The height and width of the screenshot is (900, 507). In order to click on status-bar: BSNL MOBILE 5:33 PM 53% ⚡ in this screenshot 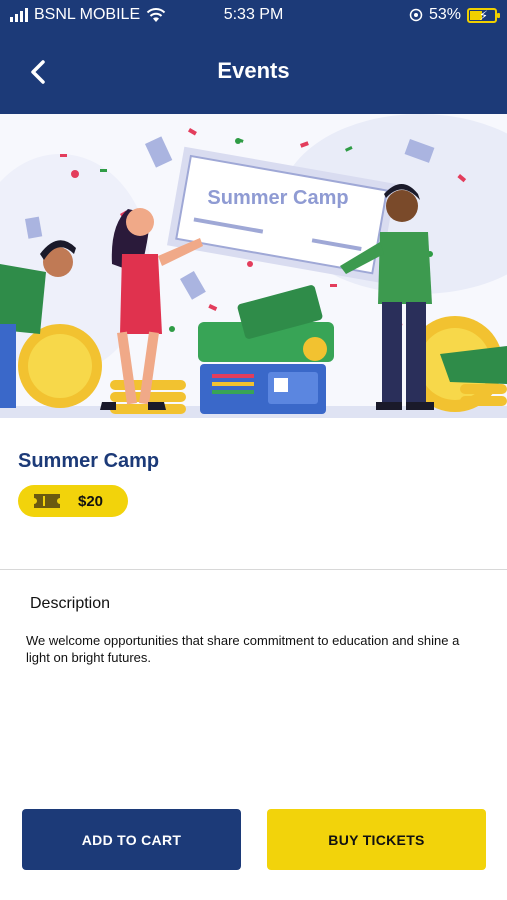, I will do `click(253, 16)`.